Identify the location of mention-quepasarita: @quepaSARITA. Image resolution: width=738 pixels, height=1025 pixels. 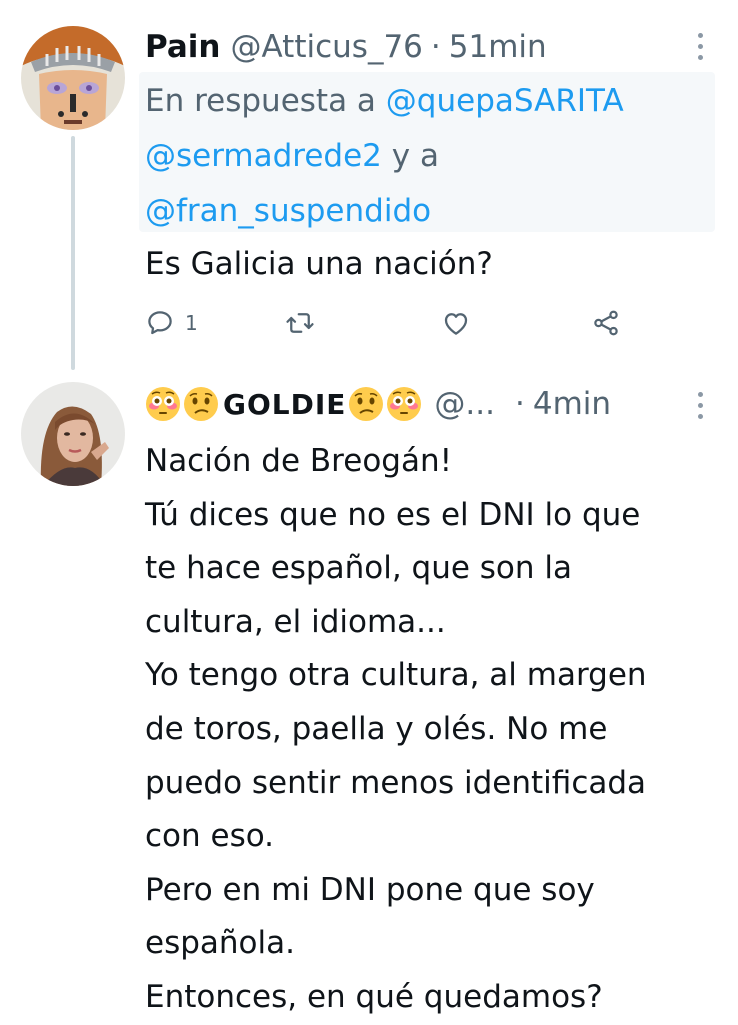
(505, 101).